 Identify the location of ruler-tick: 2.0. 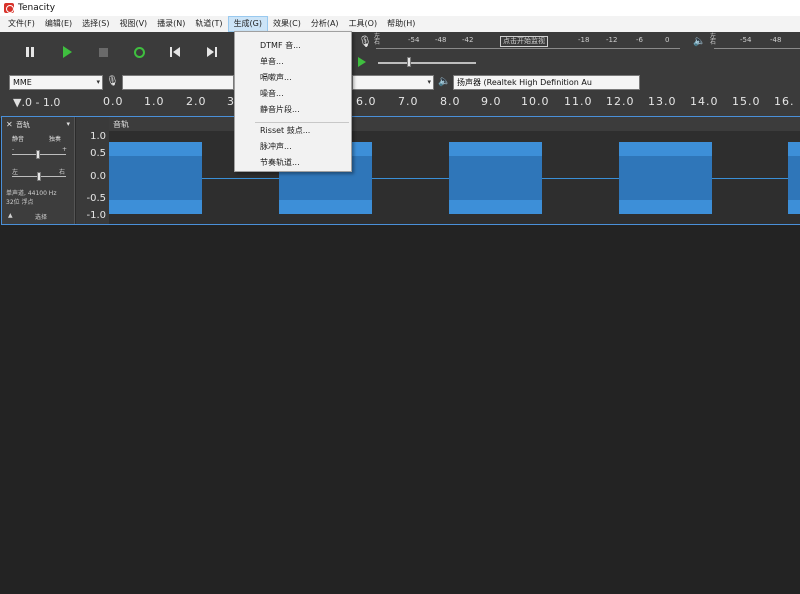
(196, 101).